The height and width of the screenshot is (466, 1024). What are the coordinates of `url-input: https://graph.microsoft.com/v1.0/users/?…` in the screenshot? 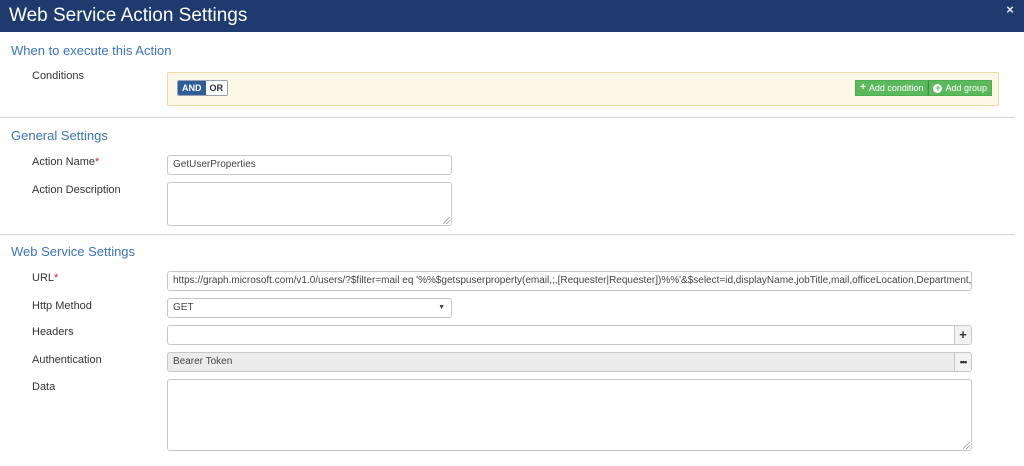 It's located at (569, 281).